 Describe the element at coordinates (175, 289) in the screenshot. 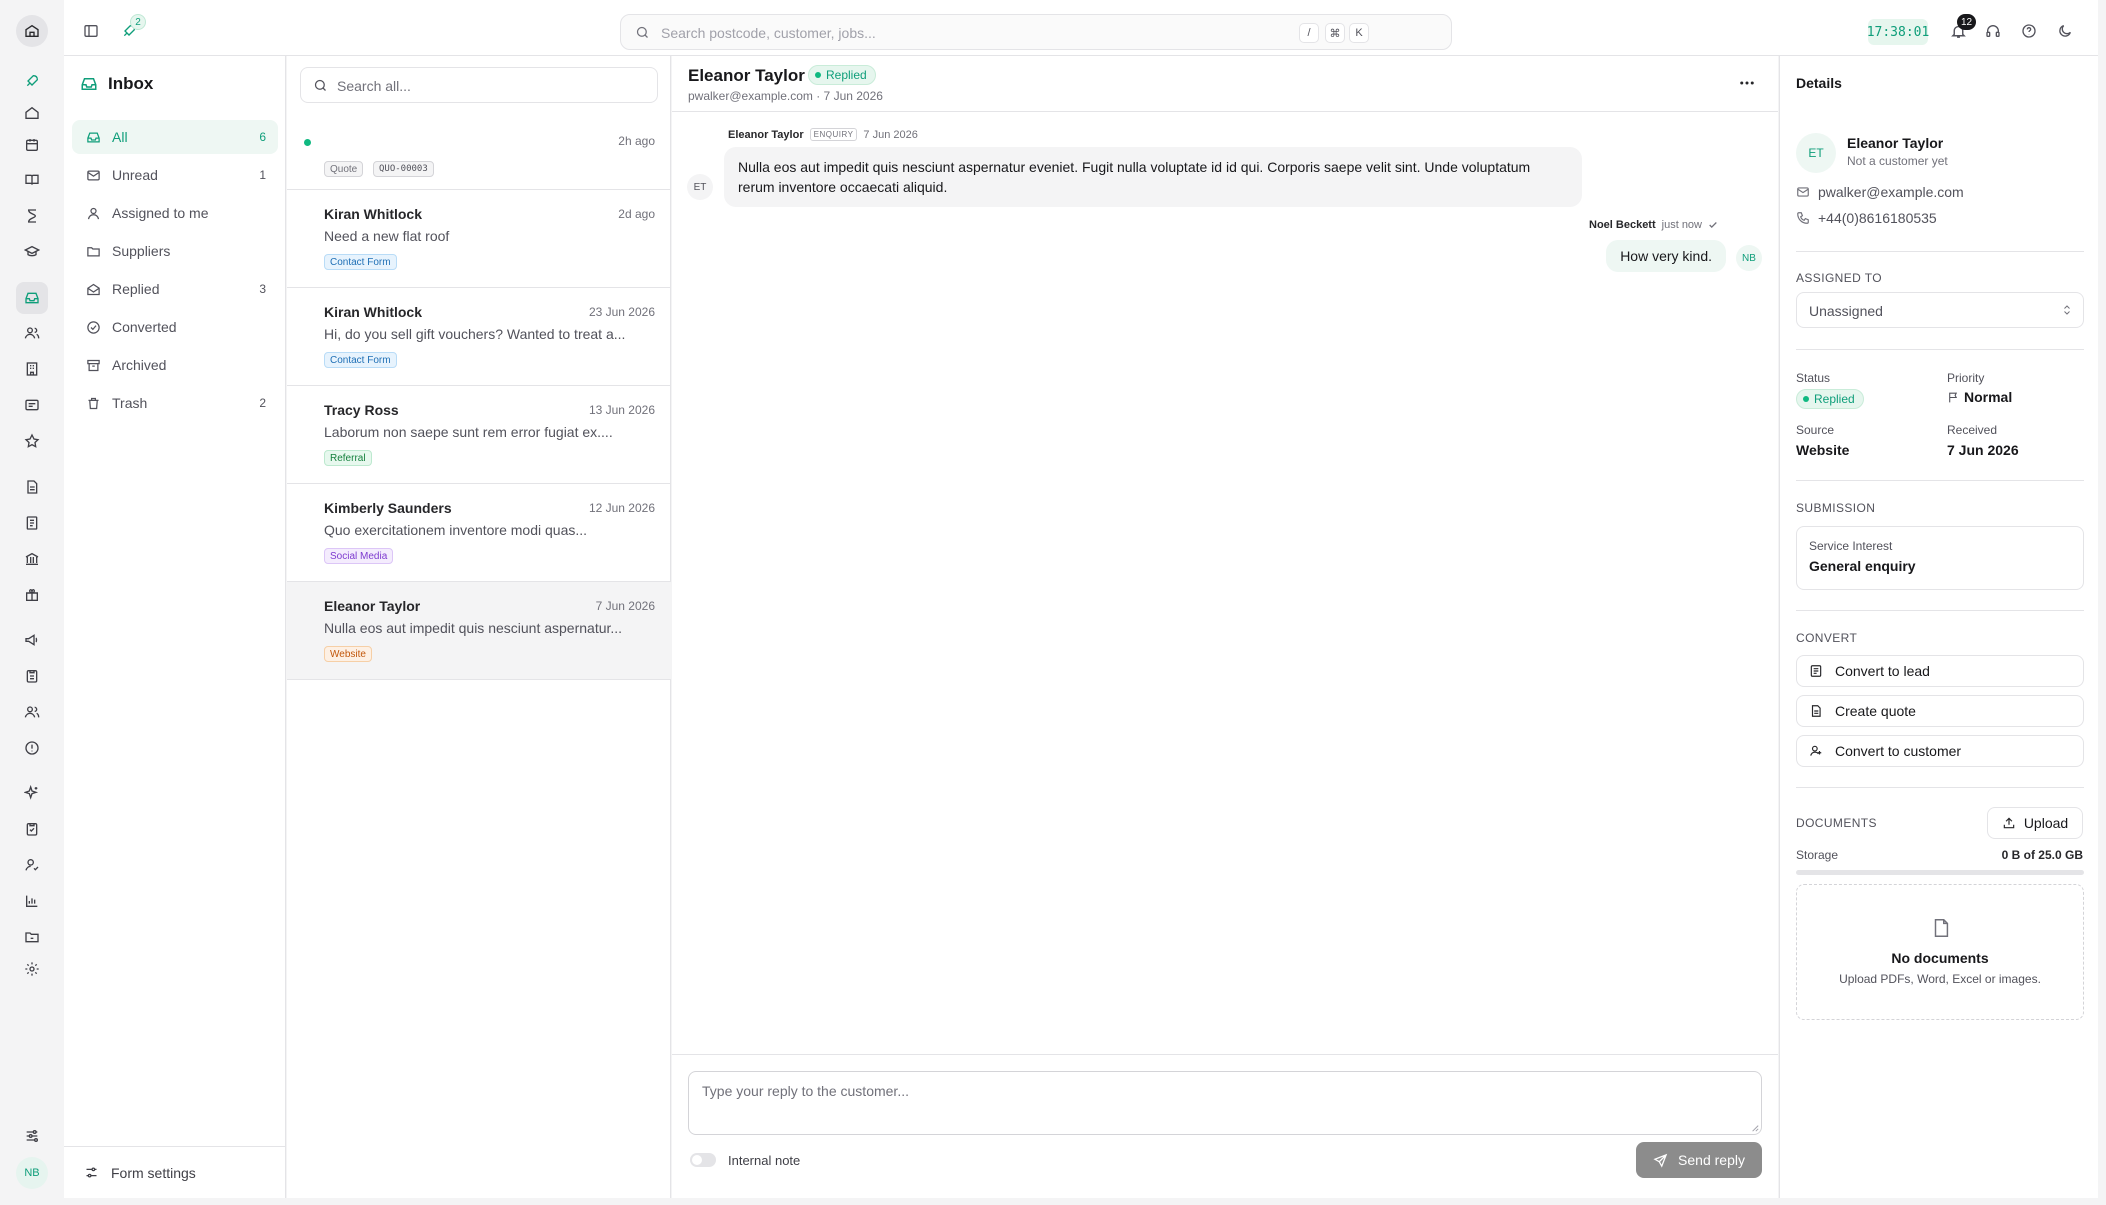

I see `folder-replied: Replied 3` at that location.